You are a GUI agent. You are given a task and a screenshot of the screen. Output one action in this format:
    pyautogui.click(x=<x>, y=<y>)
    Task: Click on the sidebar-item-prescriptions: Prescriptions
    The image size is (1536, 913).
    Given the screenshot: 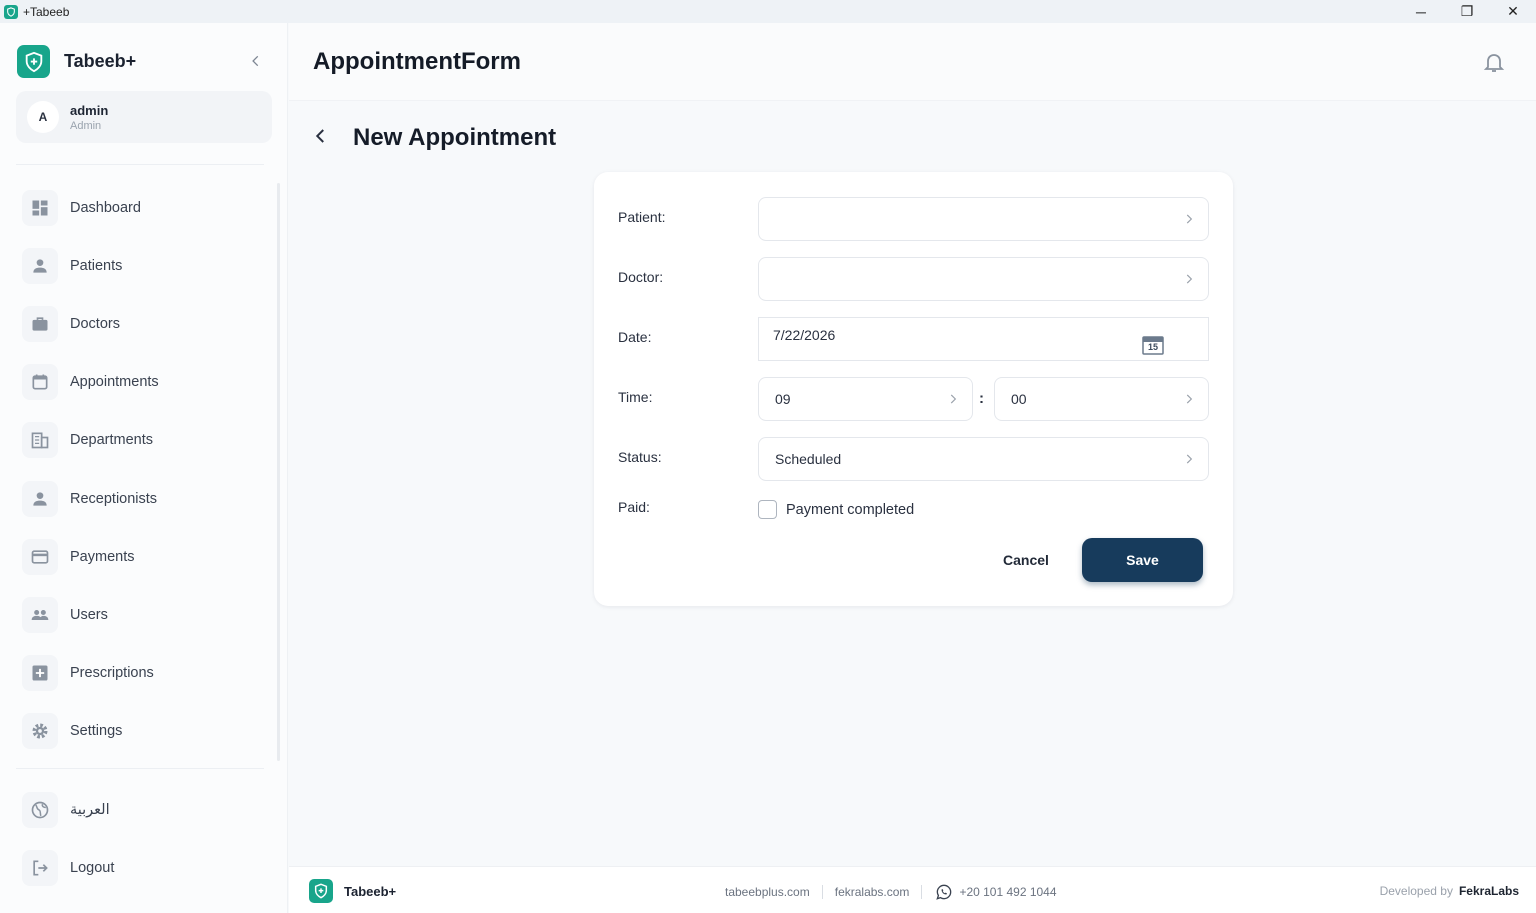 What is the action you would take?
    pyautogui.click(x=140, y=673)
    